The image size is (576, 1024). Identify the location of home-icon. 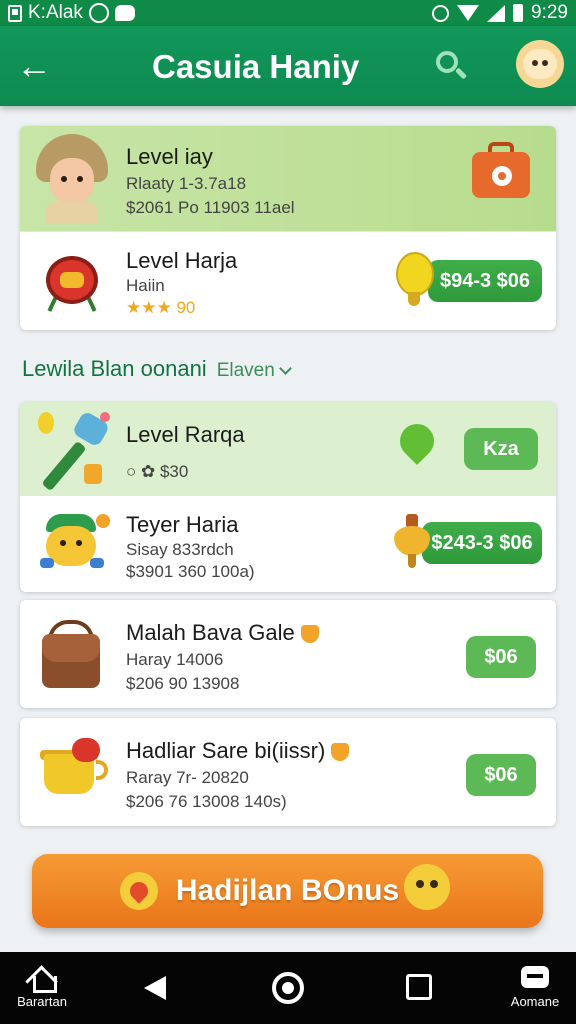
(42, 979).